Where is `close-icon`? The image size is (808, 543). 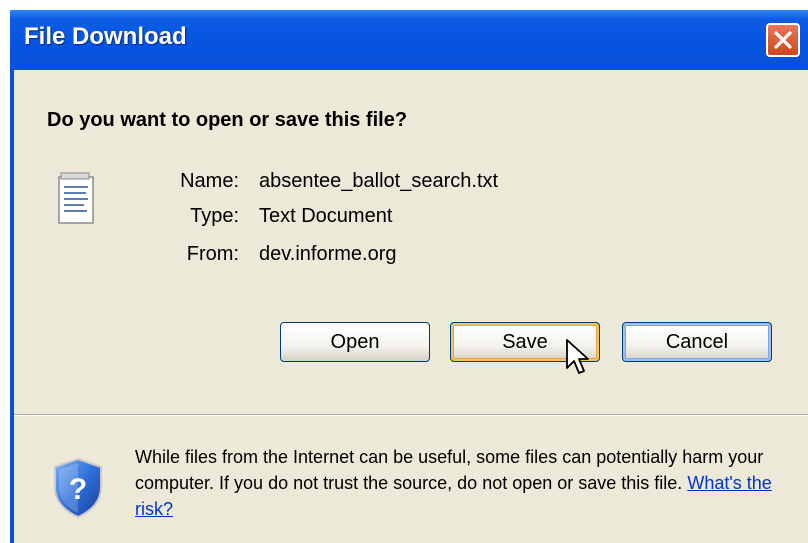
close-icon is located at coordinates (783, 40).